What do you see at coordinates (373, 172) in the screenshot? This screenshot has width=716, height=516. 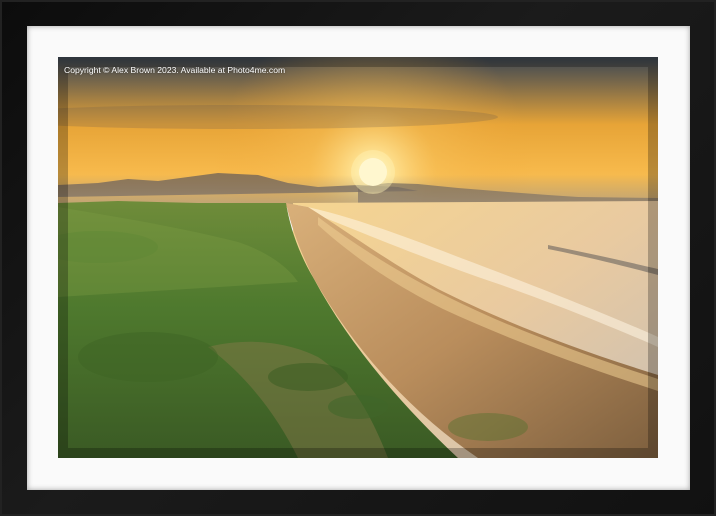 I see `sun-halo` at bounding box center [373, 172].